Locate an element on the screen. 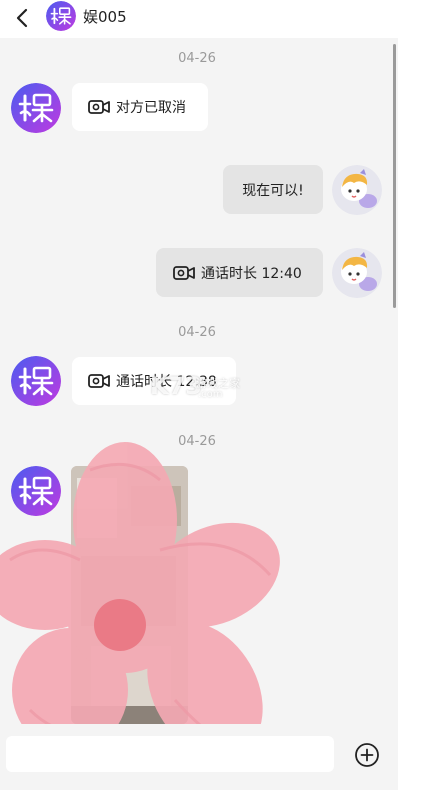  message-bubble-text: 现在可以! is located at coordinates (273, 189).